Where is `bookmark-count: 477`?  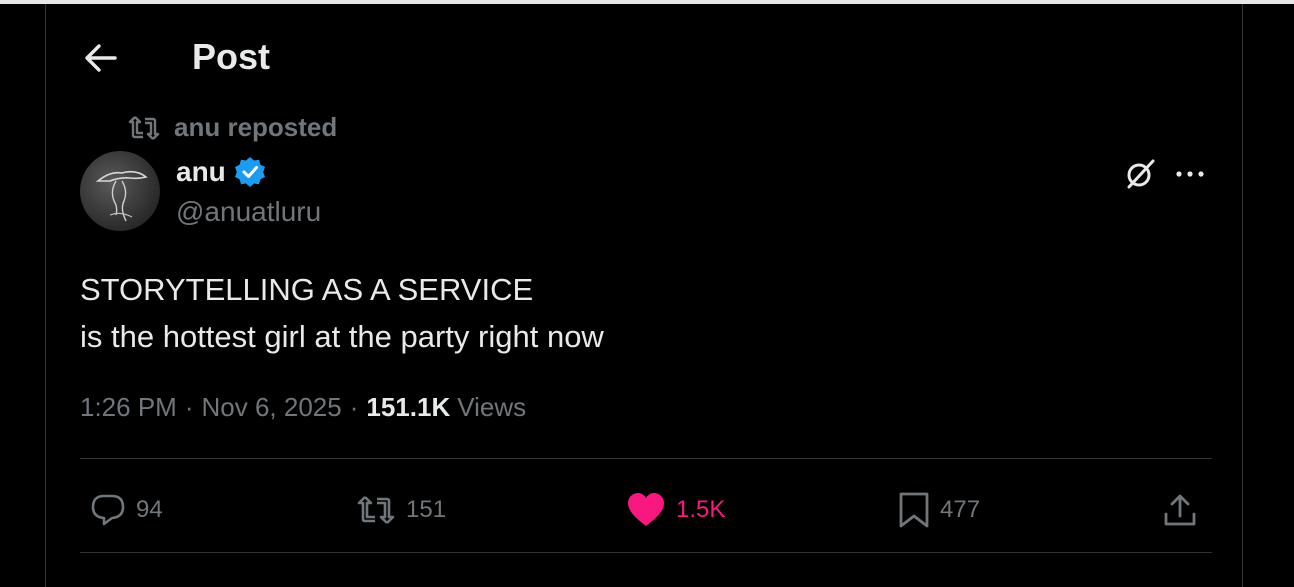
bookmark-count: 477 is located at coordinates (960, 509).